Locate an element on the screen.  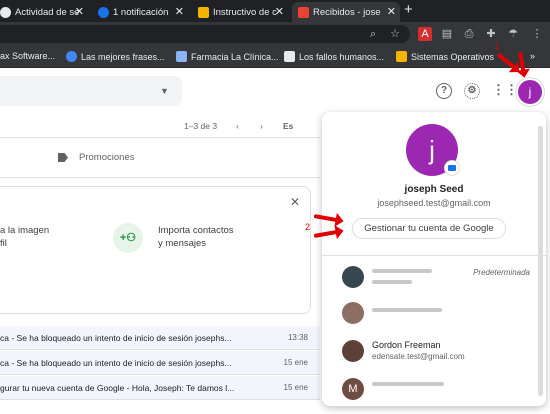
pdf-extension-icon: A is located at coordinates (425, 34).